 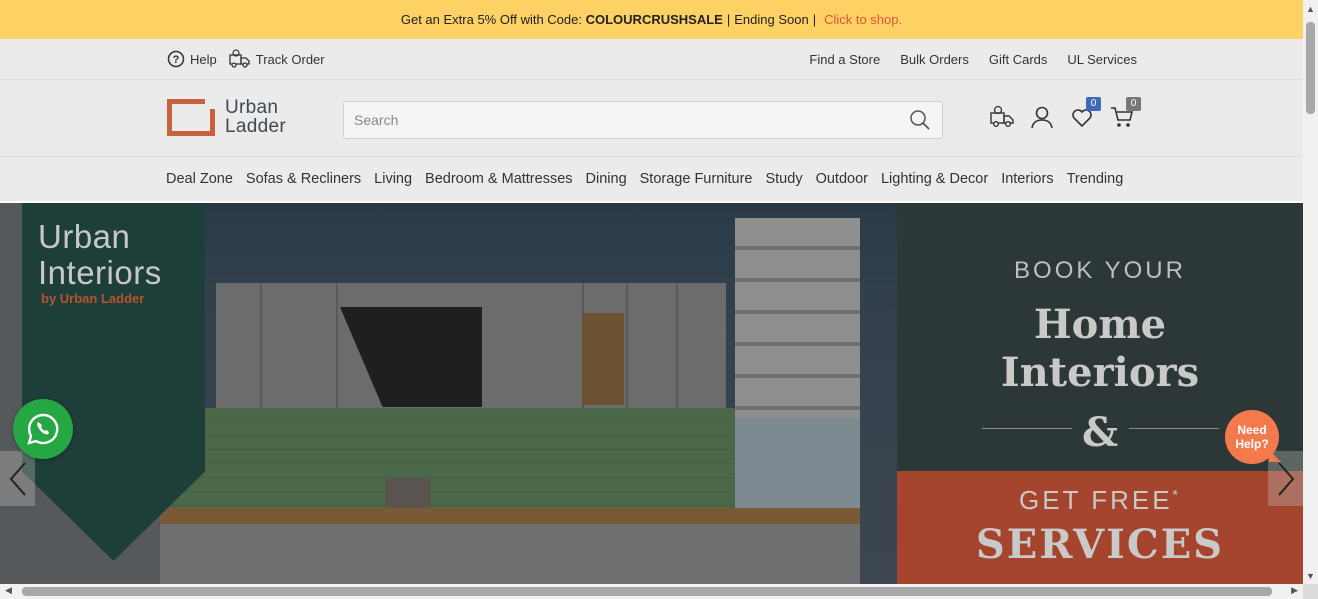 I want to click on need-help-line-1: Need, so click(x=1252, y=430).